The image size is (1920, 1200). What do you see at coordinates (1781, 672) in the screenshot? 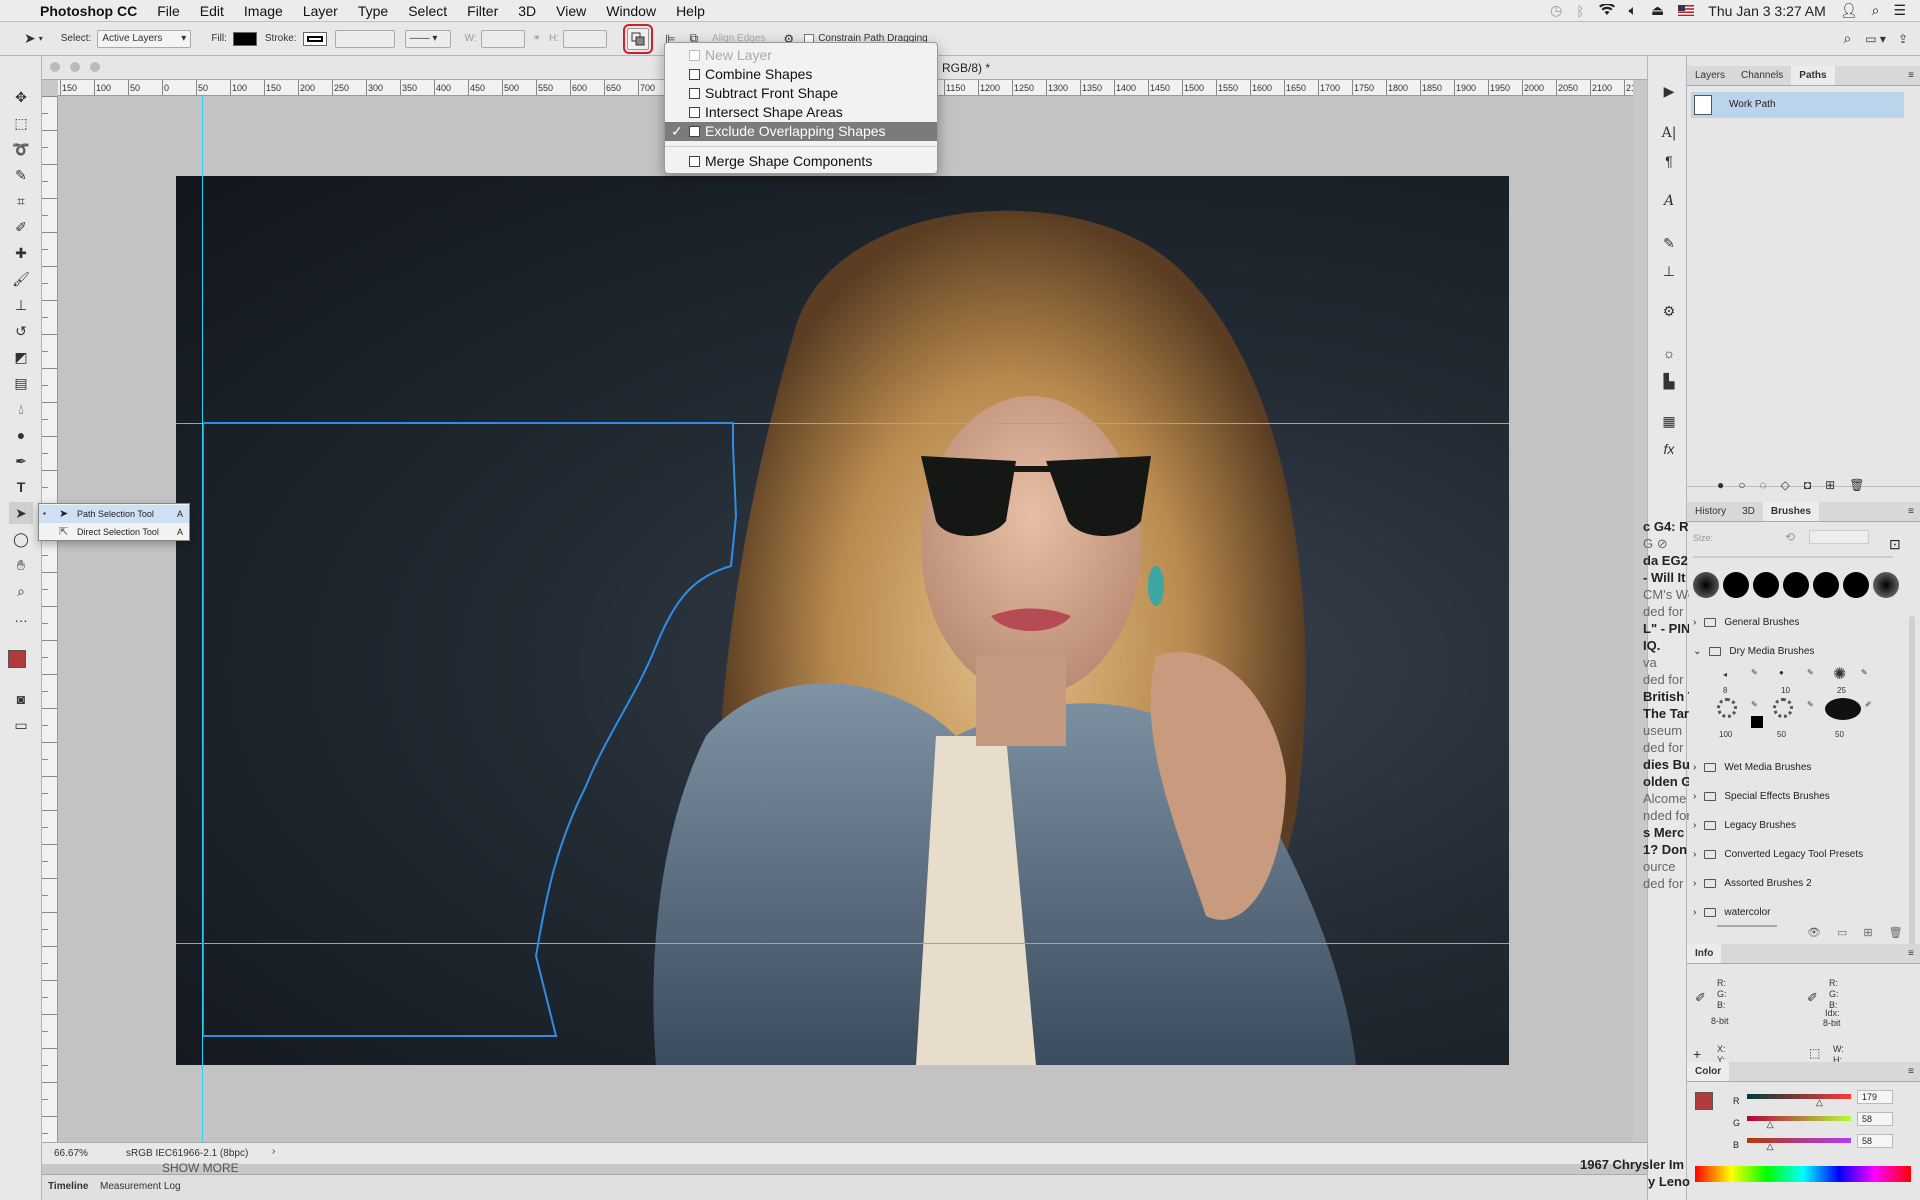
I see `brush-tip-icon: ●` at bounding box center [1781, 672].